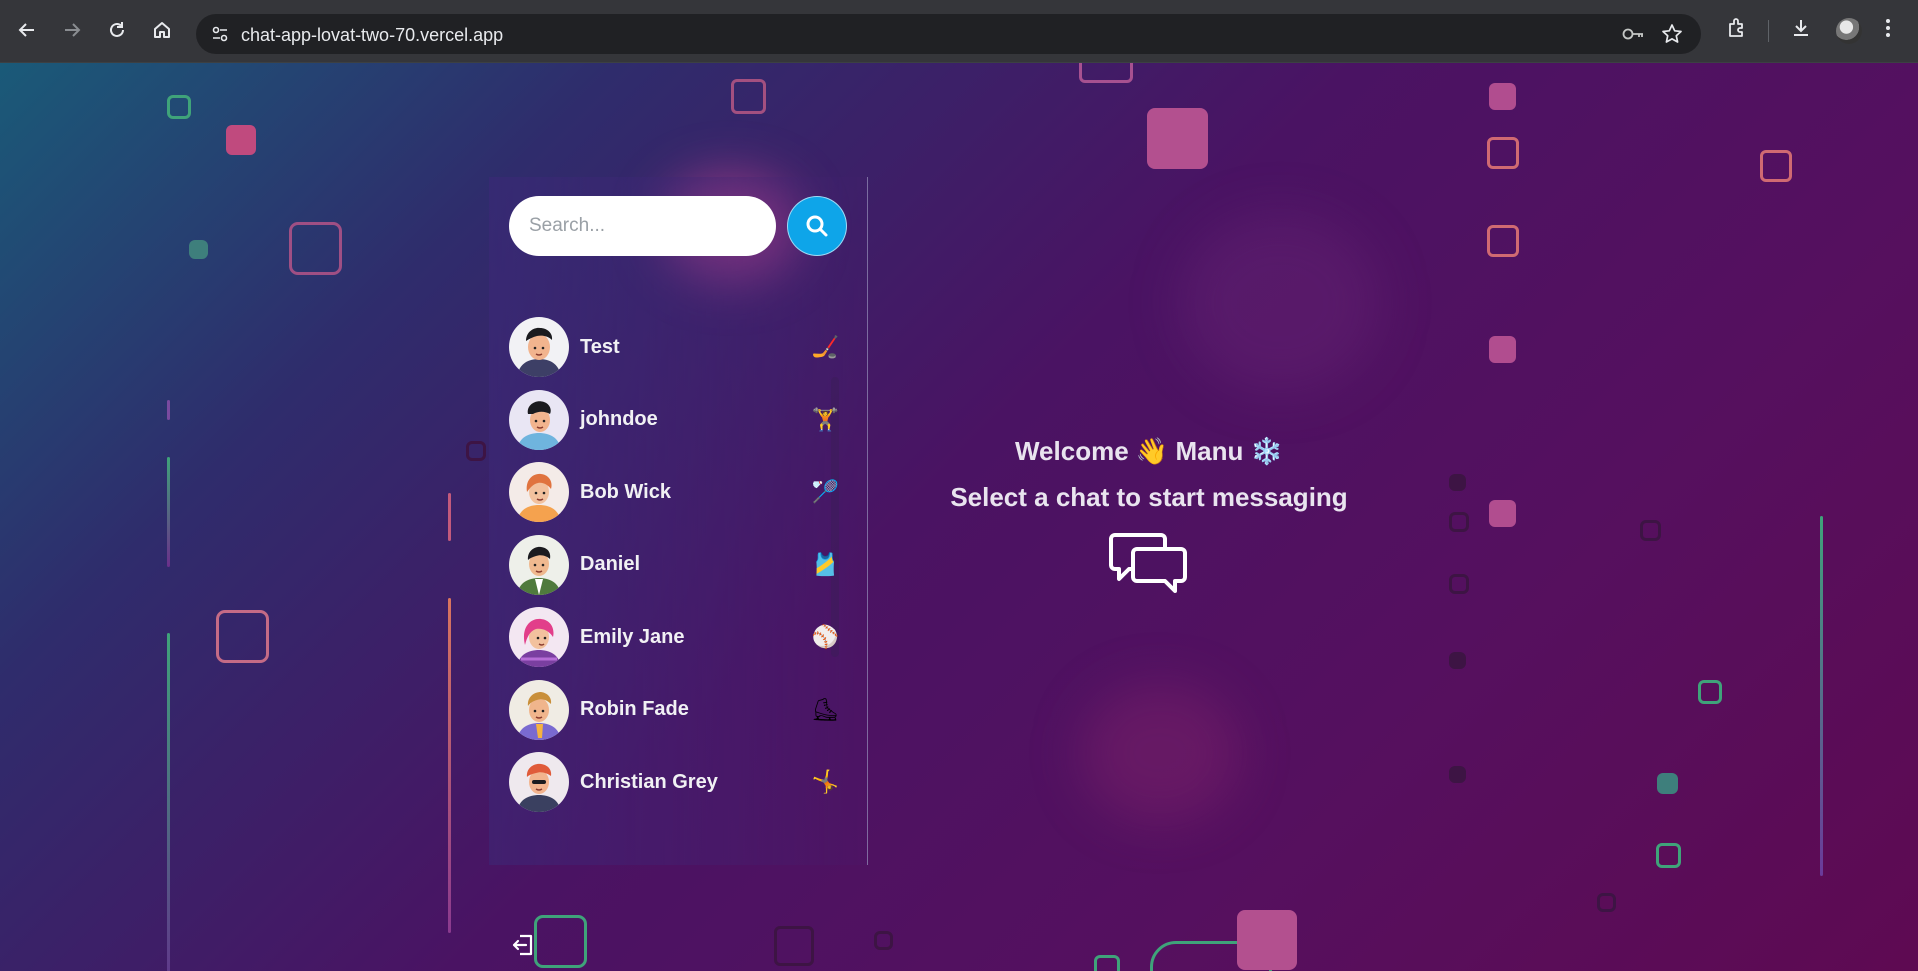 Image resolution: width=1918 pixels, height=971 pixels. I want to click on baseball-emoji-icon: ⚾, so click(825, 637).